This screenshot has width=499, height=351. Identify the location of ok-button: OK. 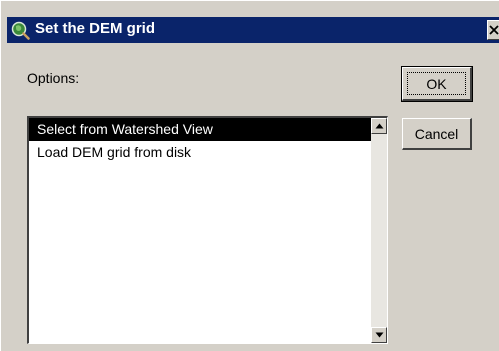
(437, 84).